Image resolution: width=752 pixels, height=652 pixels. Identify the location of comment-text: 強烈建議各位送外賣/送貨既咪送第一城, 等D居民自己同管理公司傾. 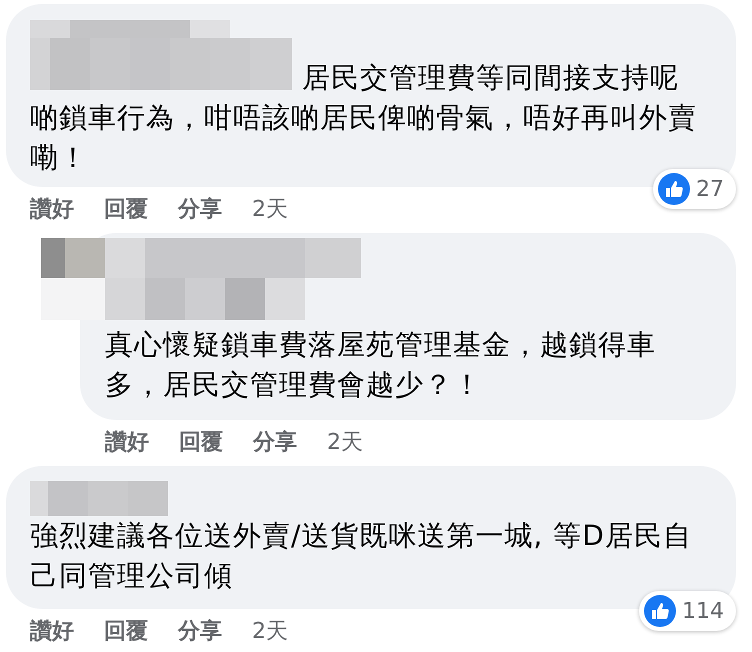
(361, 556).